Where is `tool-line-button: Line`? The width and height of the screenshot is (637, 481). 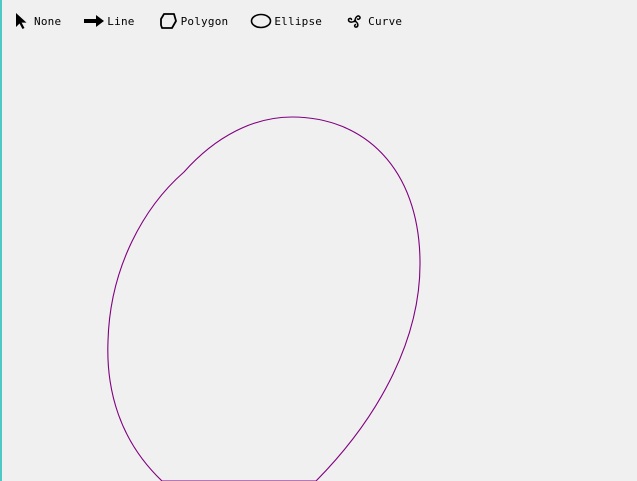 tool-line-button: Line is located at coordinates (108, 21).